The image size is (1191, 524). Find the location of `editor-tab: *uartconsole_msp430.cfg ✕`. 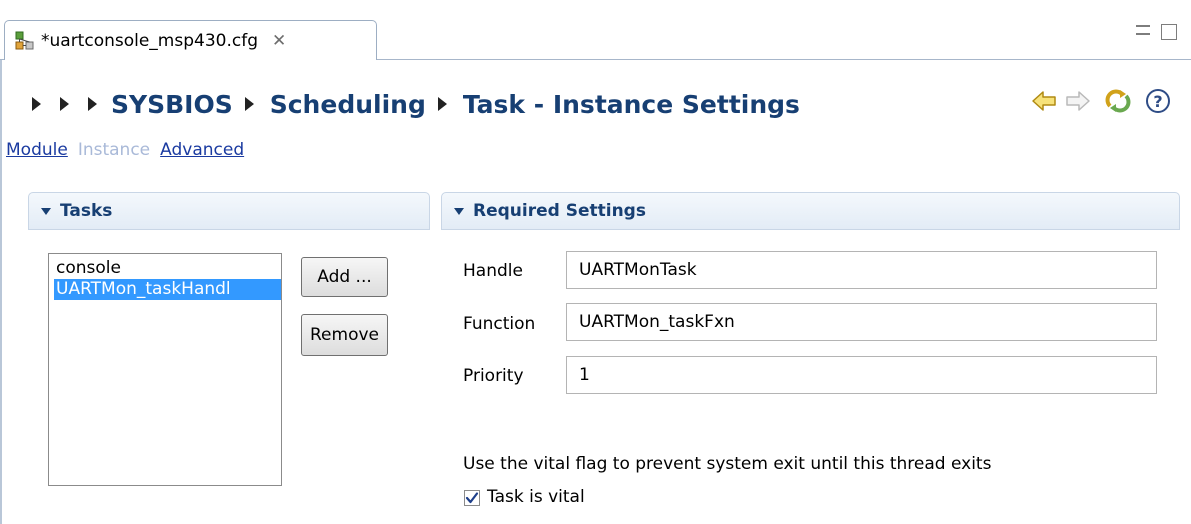

editor-tab: *uartconsole_msp430.cfg ✕ is located at coordinates (190, 40).